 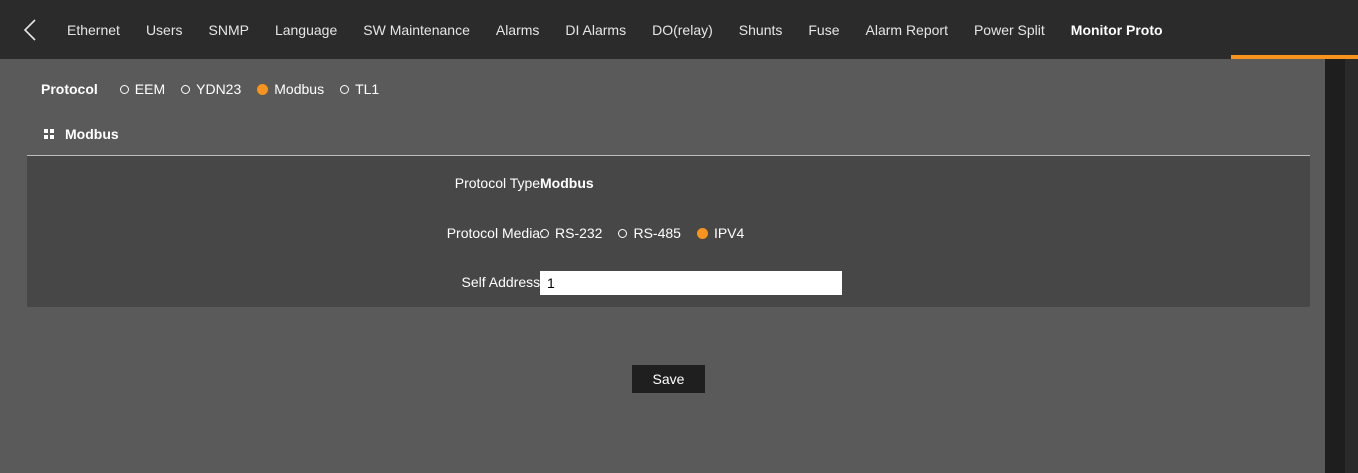 I want to click on tab-sw-maintenance: SW Maintenance, so click(x=416, y=29).